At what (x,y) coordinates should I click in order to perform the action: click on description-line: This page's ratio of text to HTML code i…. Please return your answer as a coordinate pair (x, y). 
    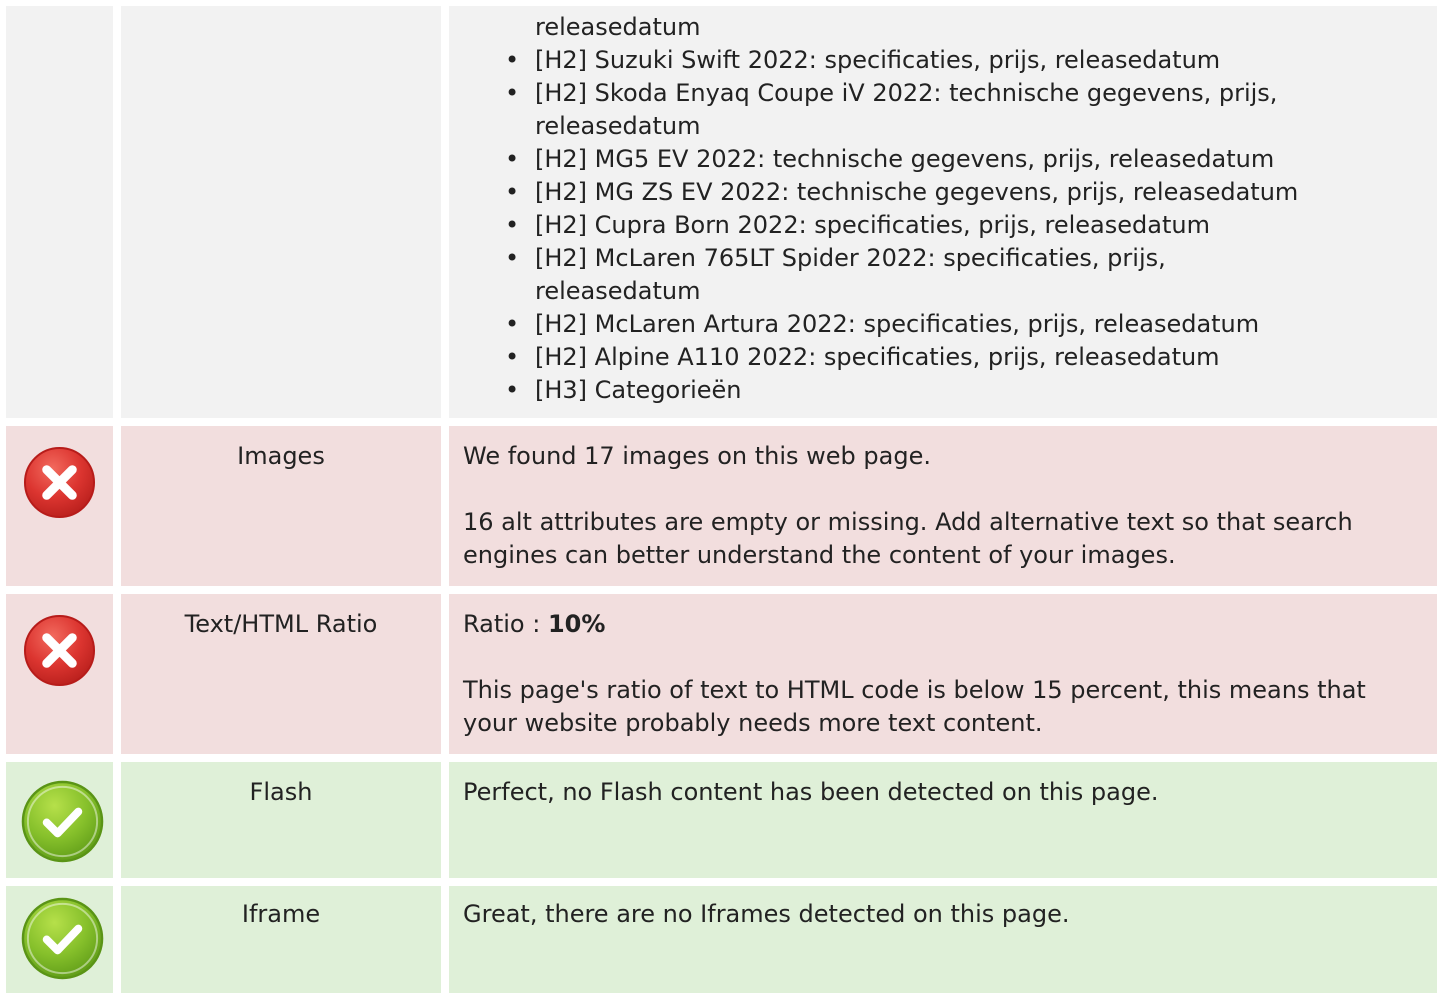
    Looking at the image, I should click on (914, 706).